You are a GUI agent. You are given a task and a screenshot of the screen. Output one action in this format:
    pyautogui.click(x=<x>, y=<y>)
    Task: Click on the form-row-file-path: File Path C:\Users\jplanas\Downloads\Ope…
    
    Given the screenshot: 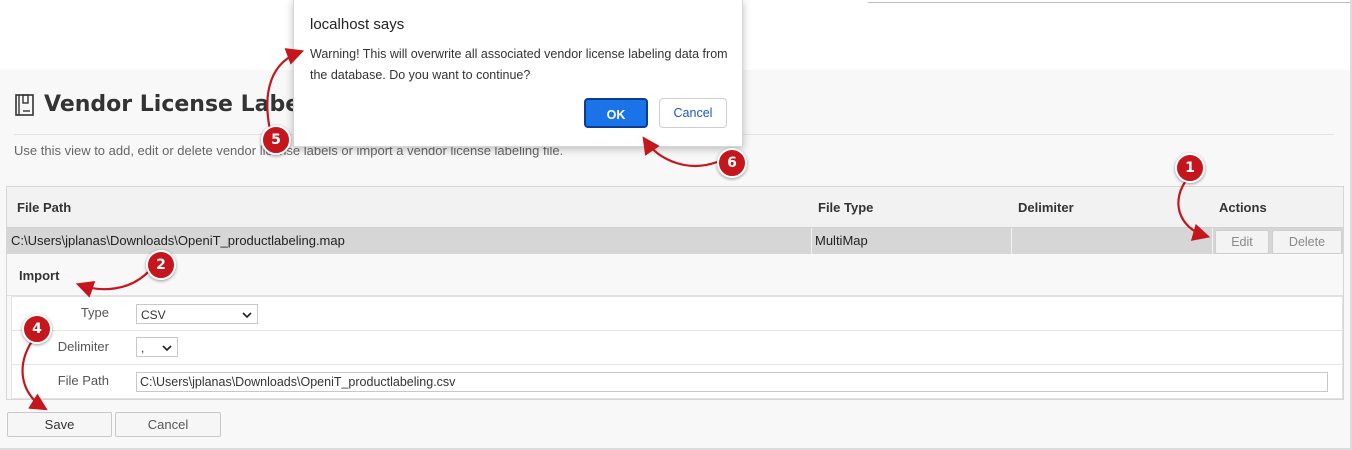 What is the action you would take?
    pyautogui.click(x=677, y=381)
    